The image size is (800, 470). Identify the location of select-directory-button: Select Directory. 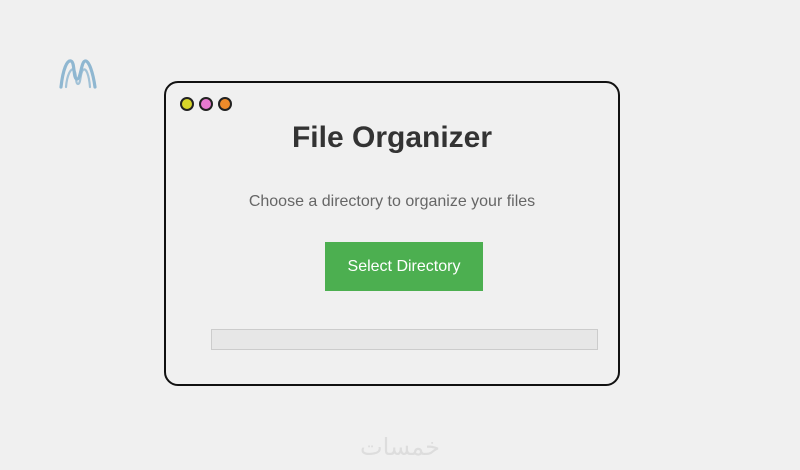
(404, 266).